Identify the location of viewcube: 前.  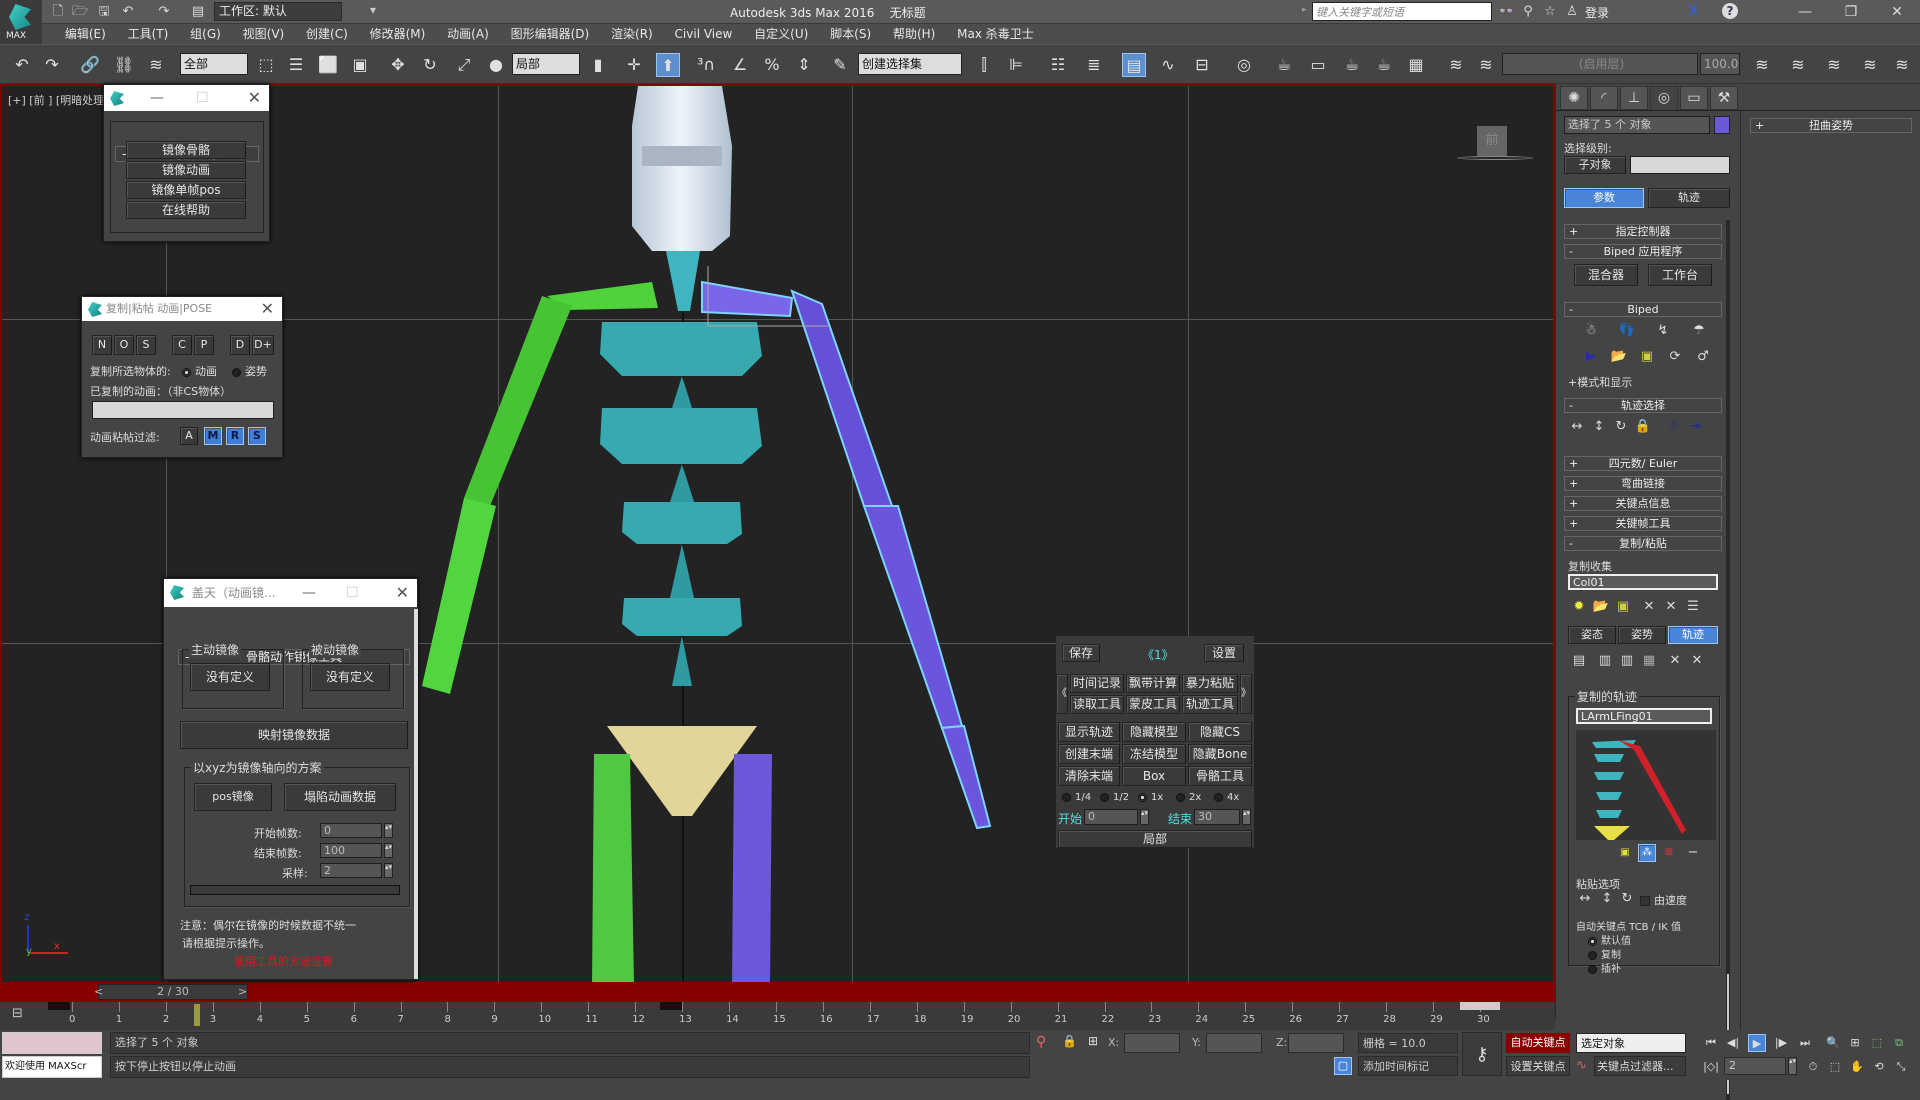
(1492, 141).